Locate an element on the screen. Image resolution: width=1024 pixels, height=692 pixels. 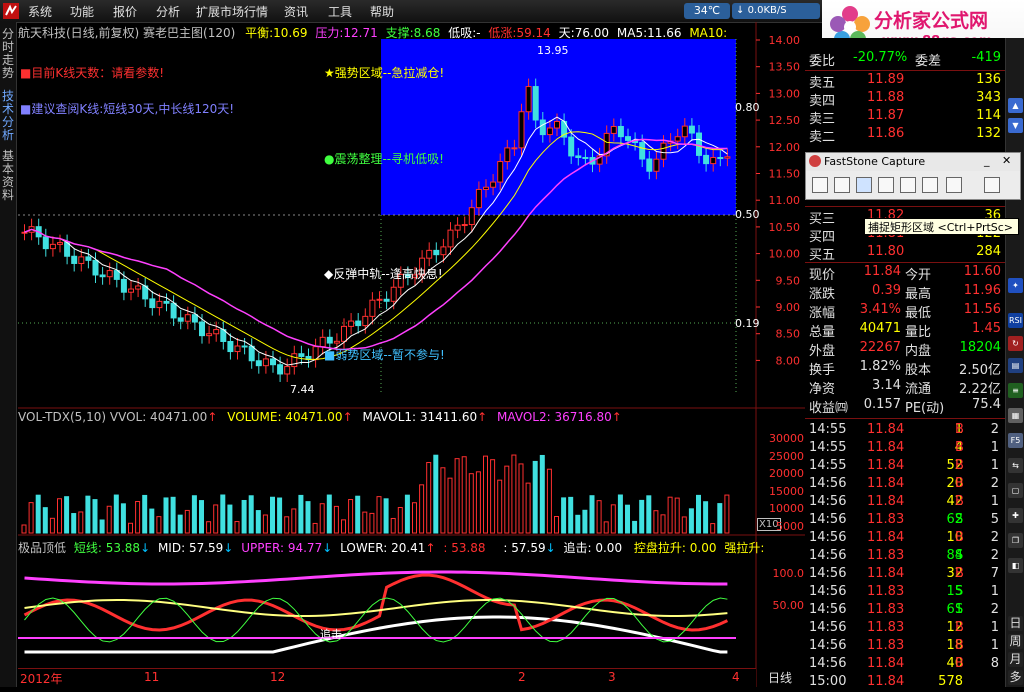
period-week-button: 周 is located at coordinates (1015, 641).